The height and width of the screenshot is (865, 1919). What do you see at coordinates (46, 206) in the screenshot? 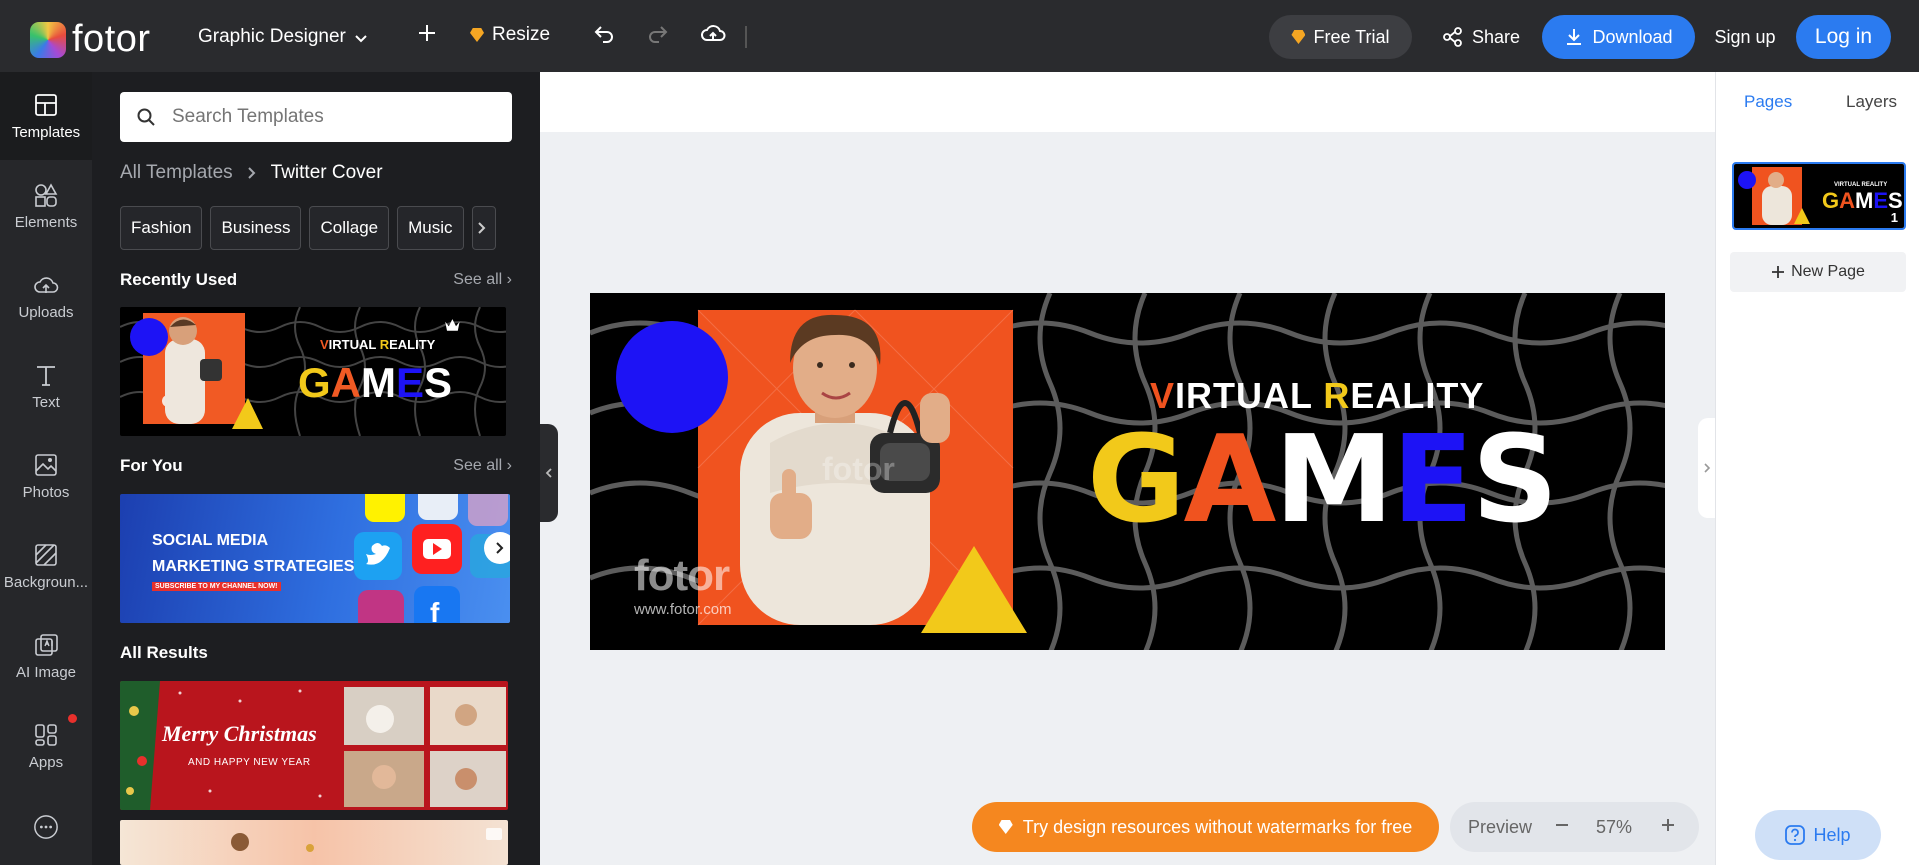
I see `rail-item-elements: Elements` at bounding box center [46, 206].